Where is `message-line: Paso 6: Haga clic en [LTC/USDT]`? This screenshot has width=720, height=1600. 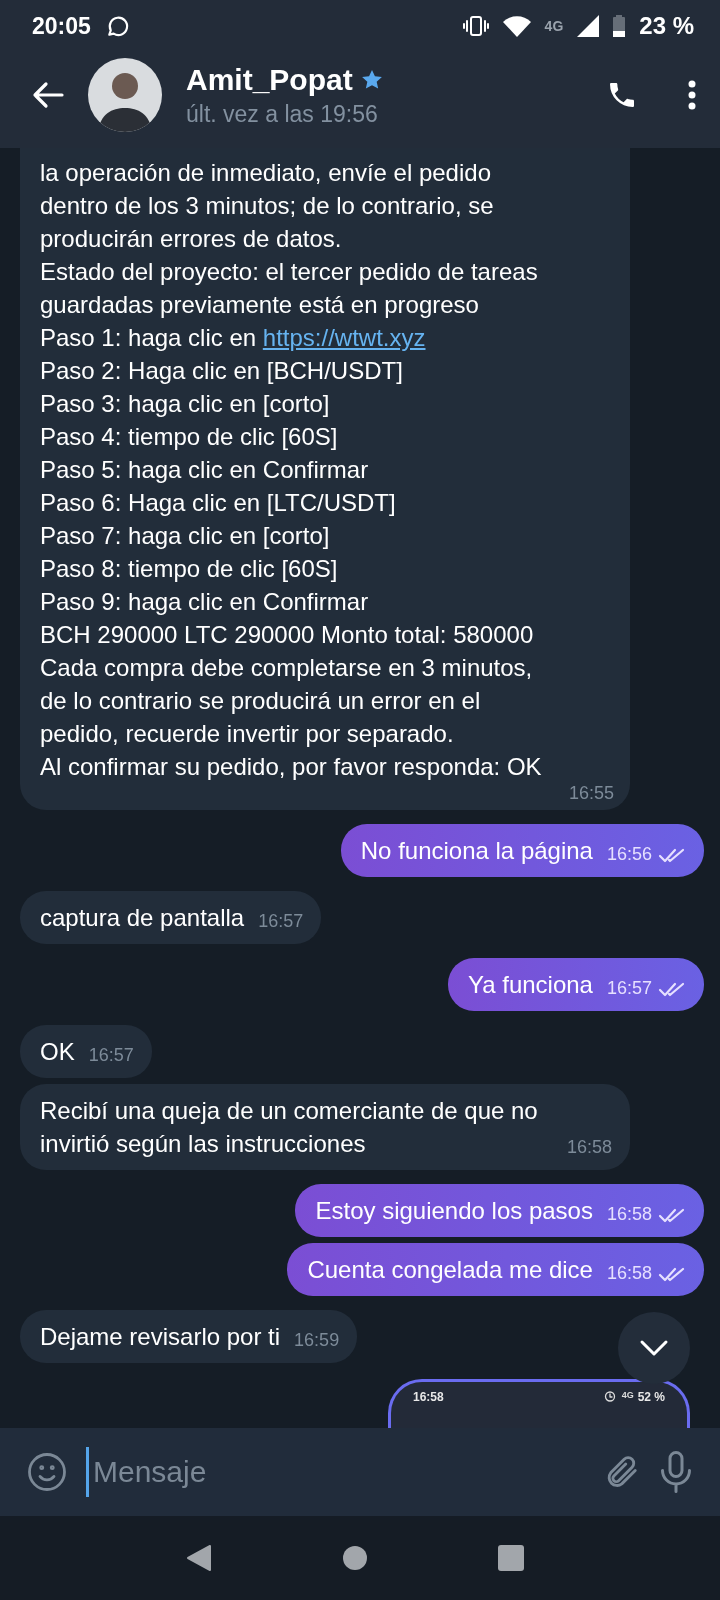
message-line: Paso 6: Haga clic en [LTC/USDT] is located at coordinates (218, 503).